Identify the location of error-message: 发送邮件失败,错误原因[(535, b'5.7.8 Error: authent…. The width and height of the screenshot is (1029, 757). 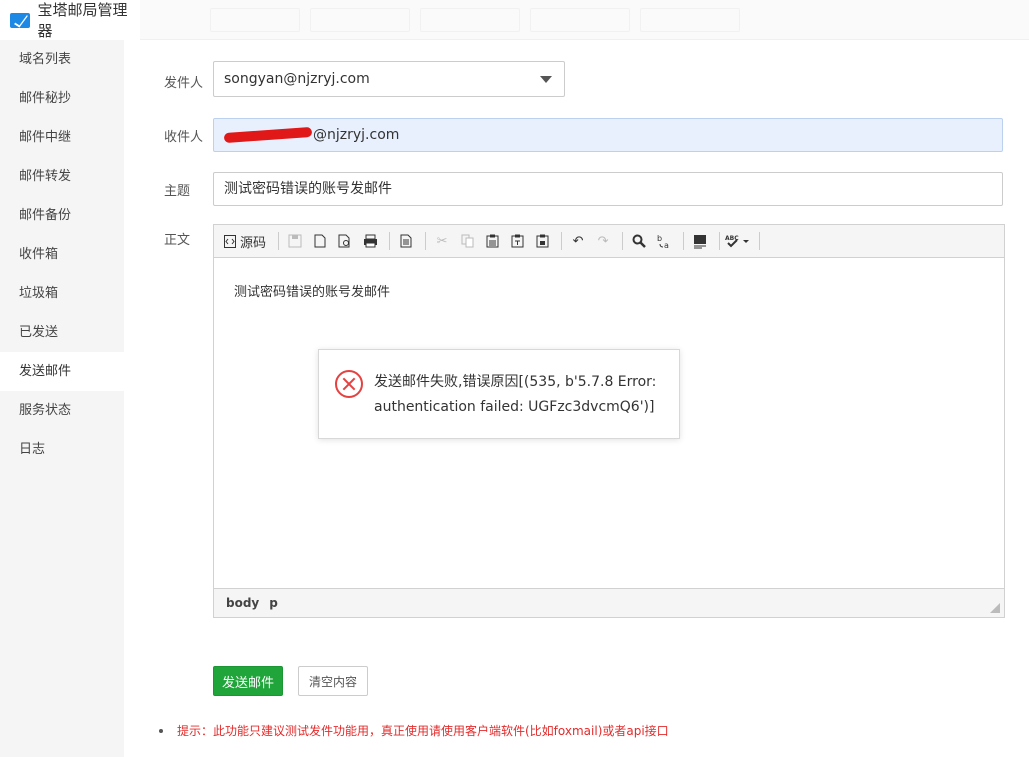
(515, 394).